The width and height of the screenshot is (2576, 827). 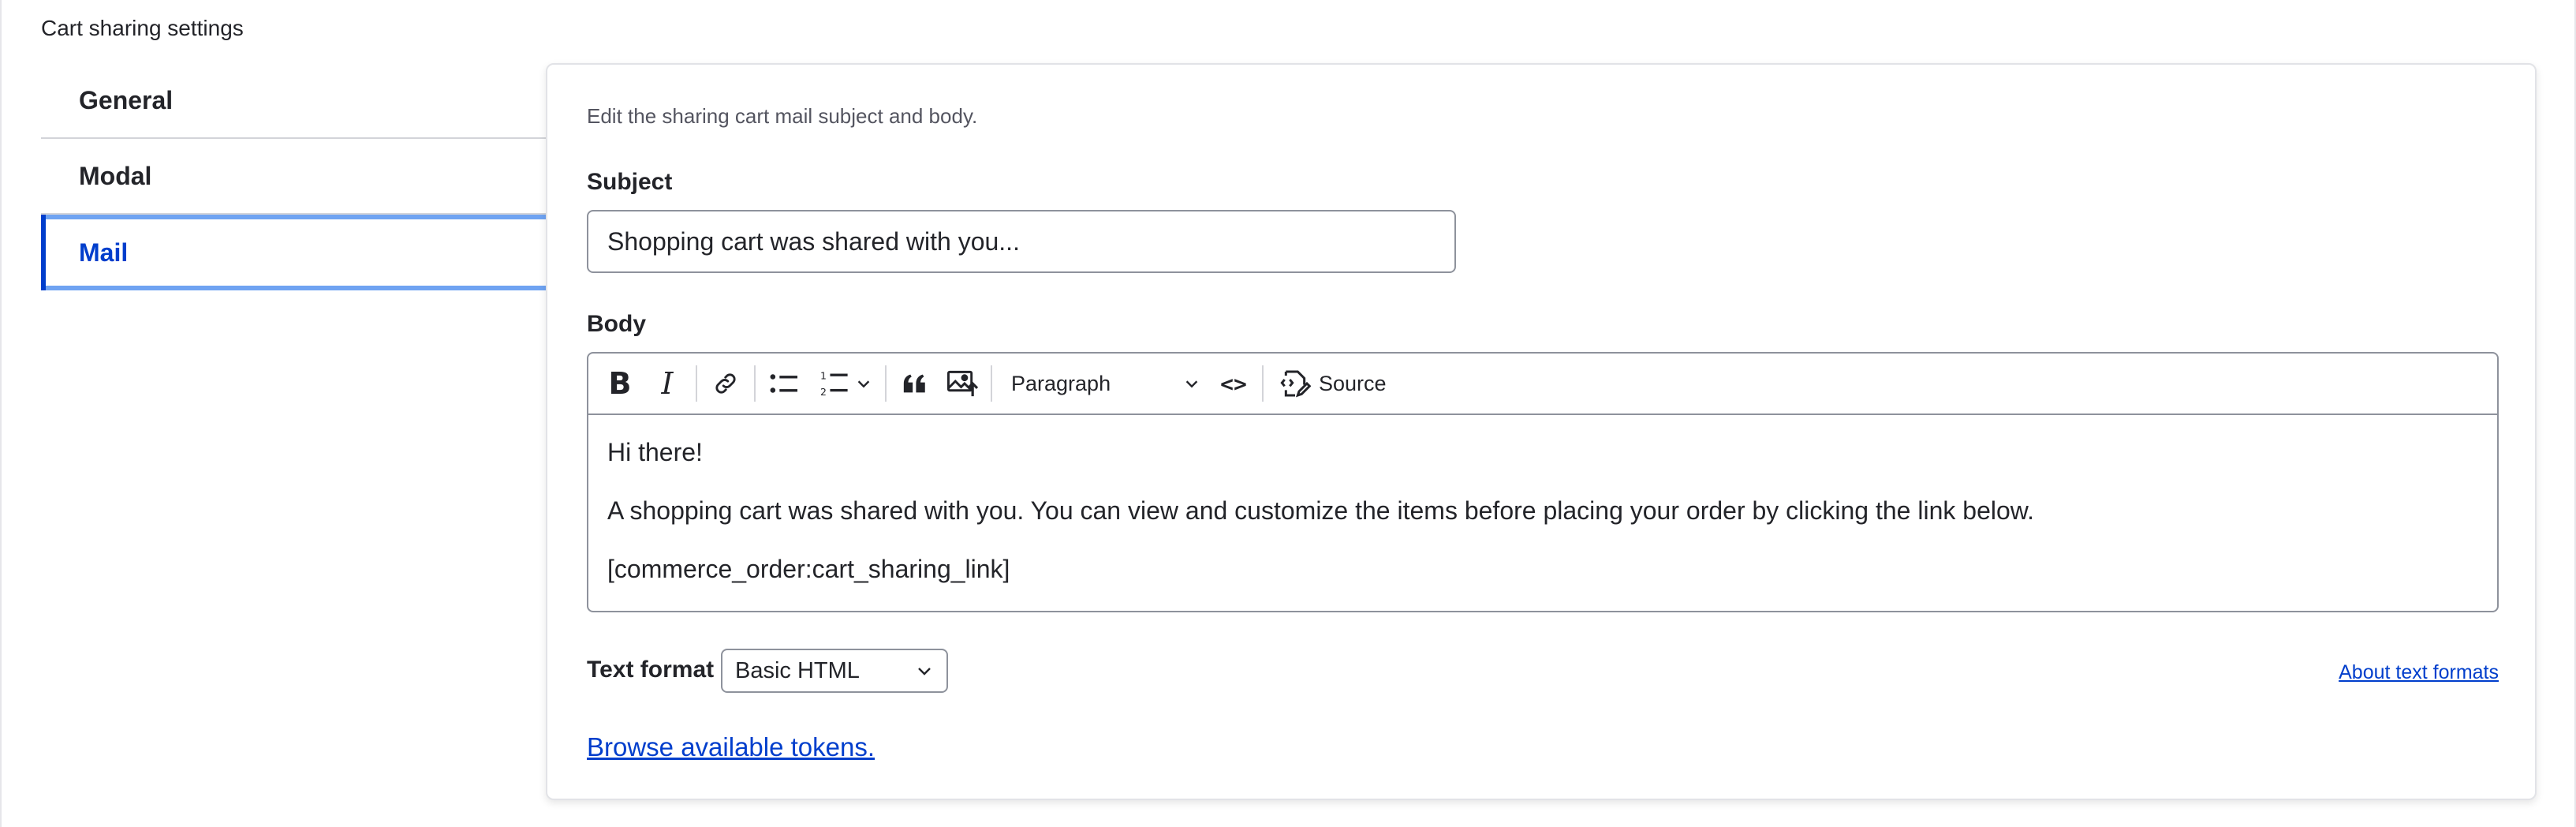 What do you see at coordinates (1353, 383) in the screenshot?
I see `source-label: Source` at bounding box center [1353, 383].